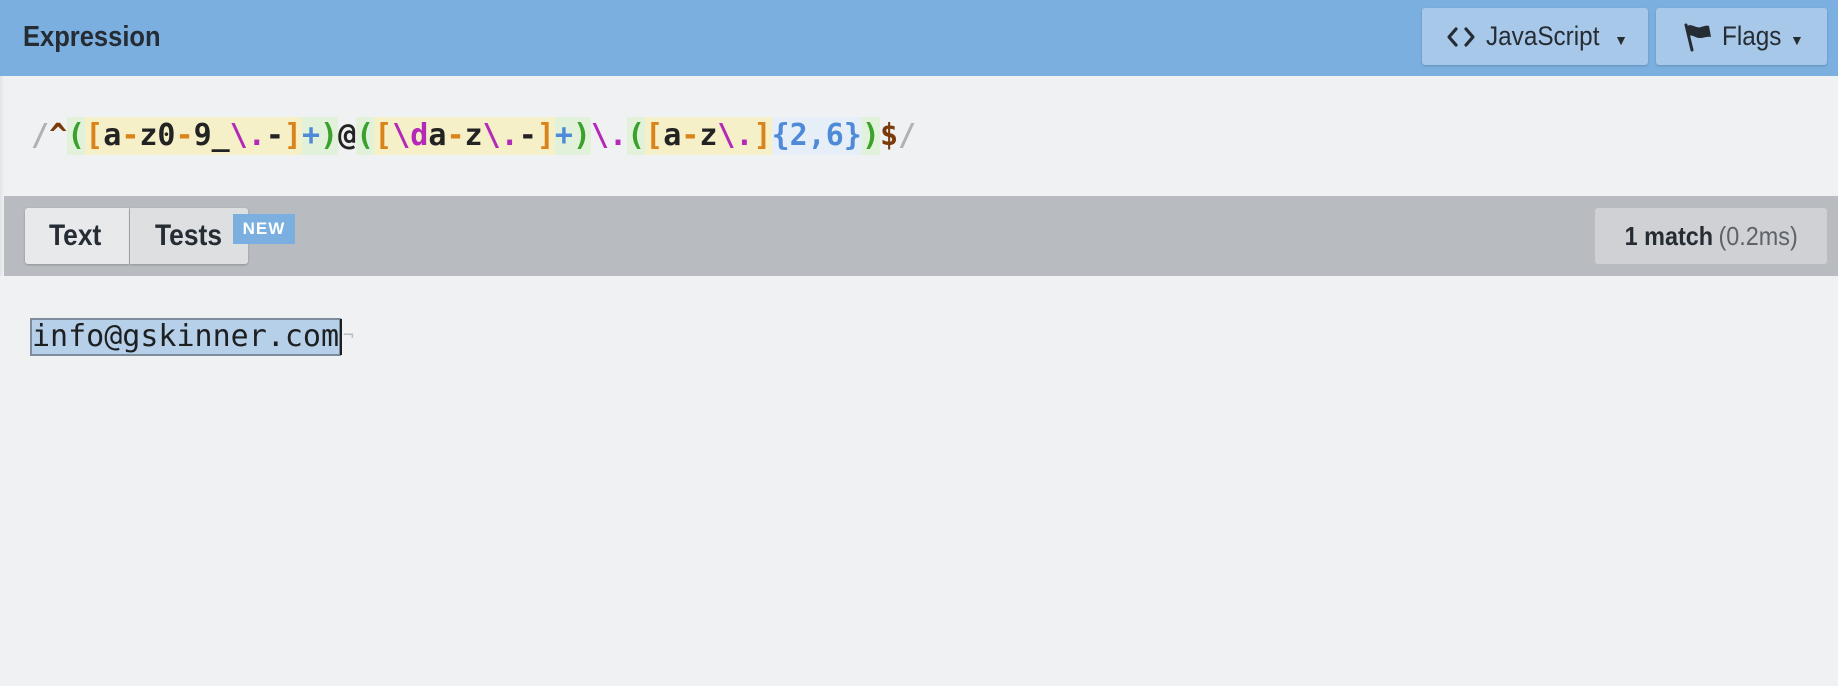 The image size is (1838, 686). Describe the element at coordinates (1752, 36) in the screenshot. I see `flags-button-label: Flags` at that location.